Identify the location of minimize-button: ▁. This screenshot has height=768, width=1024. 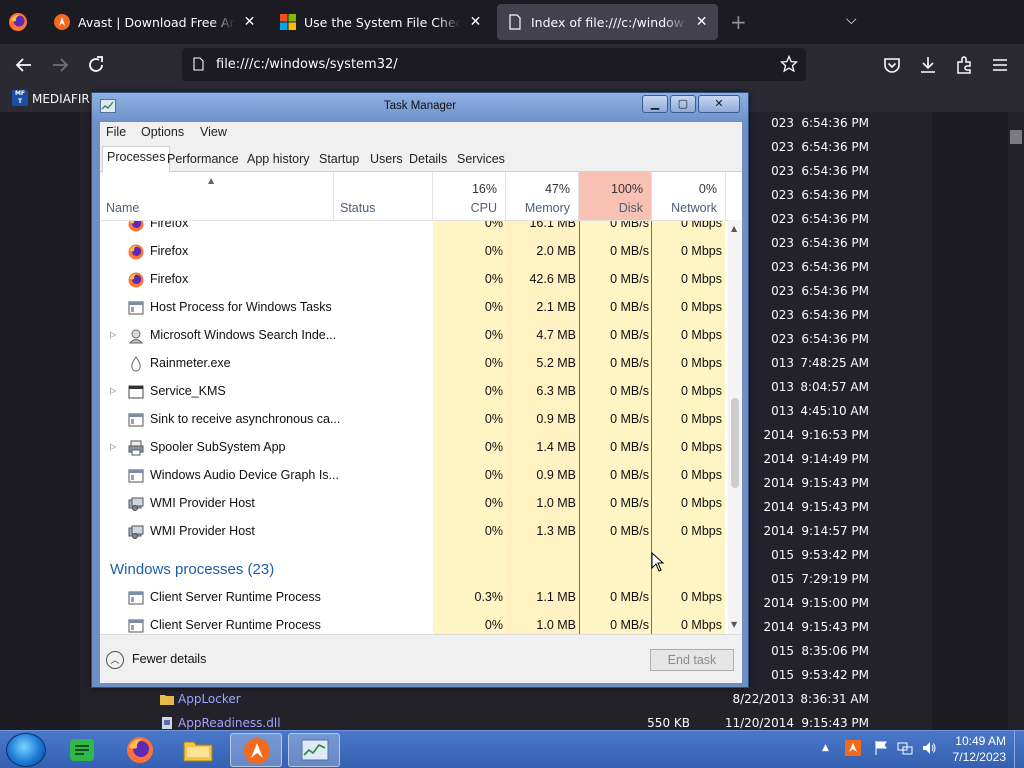
(655, 104).